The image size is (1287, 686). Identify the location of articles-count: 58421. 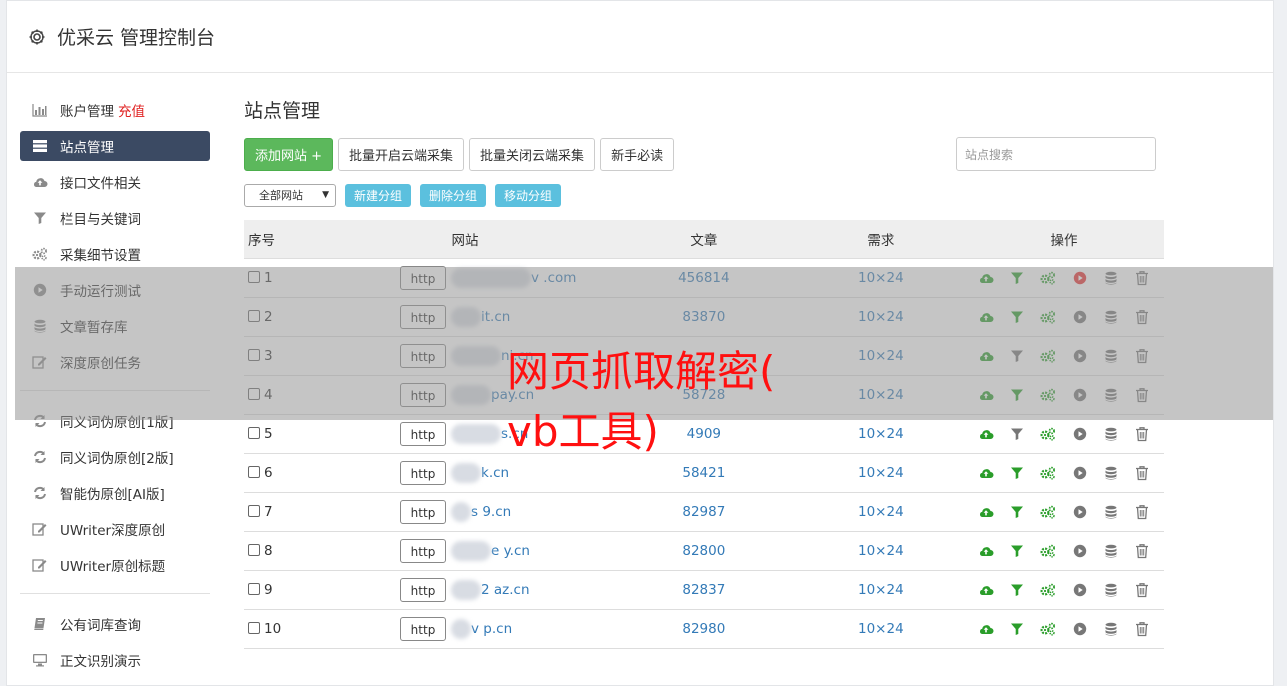
(704, 473).